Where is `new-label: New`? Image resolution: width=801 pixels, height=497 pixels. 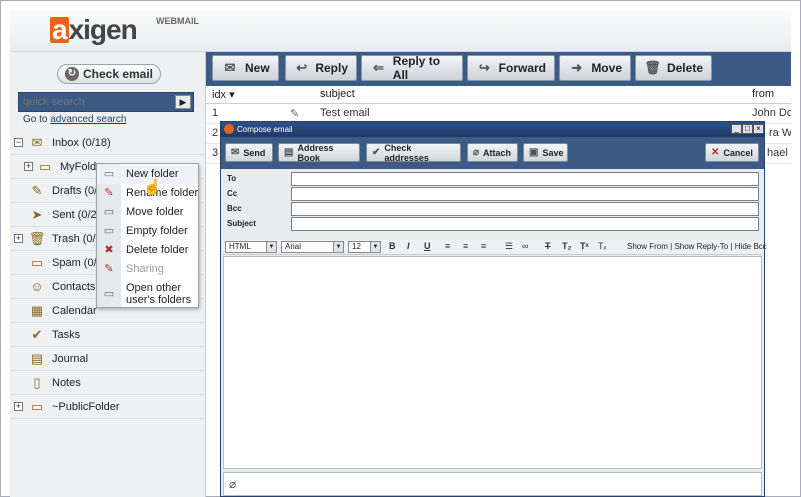 new-label: New is located at coordinates (257, 68).